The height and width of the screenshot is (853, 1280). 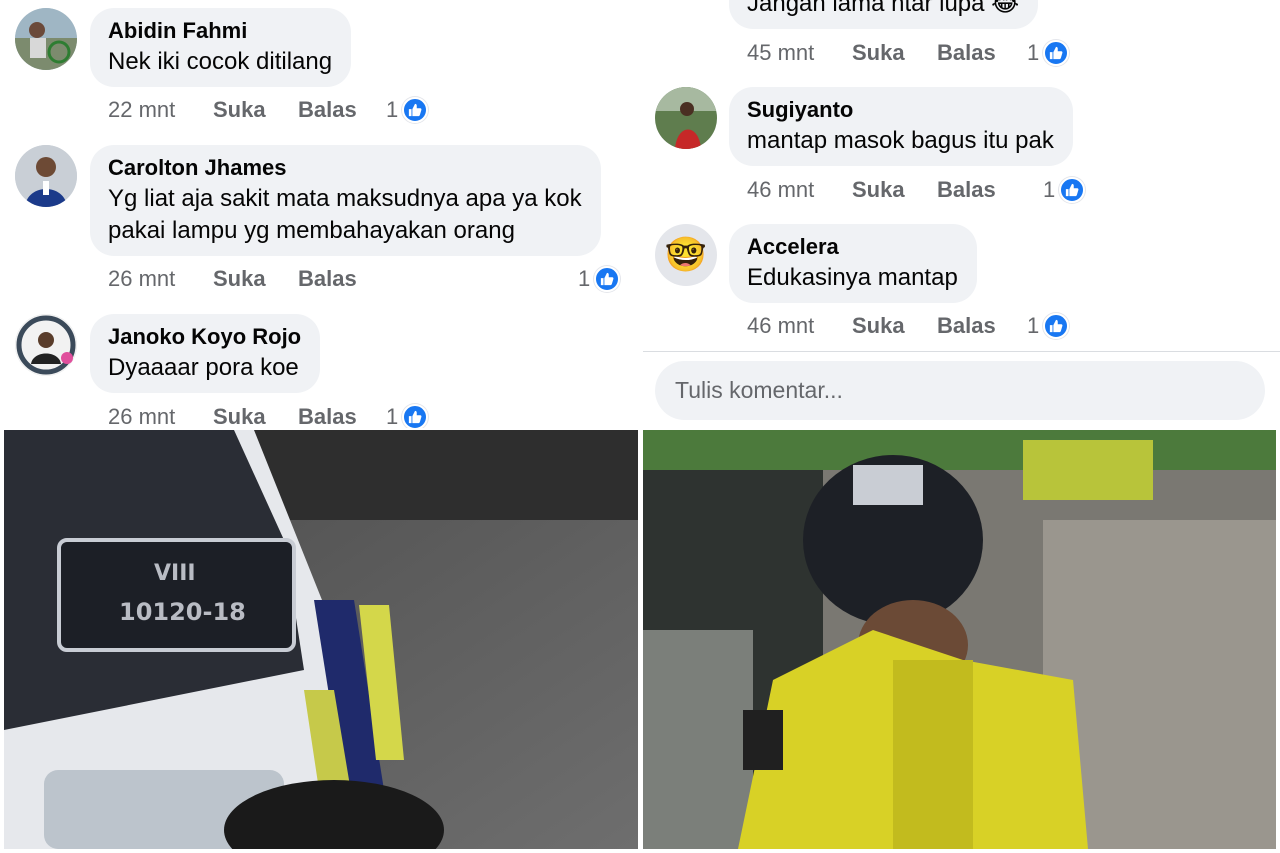 I want to click on composer-divider, so click(x=961, y=351).